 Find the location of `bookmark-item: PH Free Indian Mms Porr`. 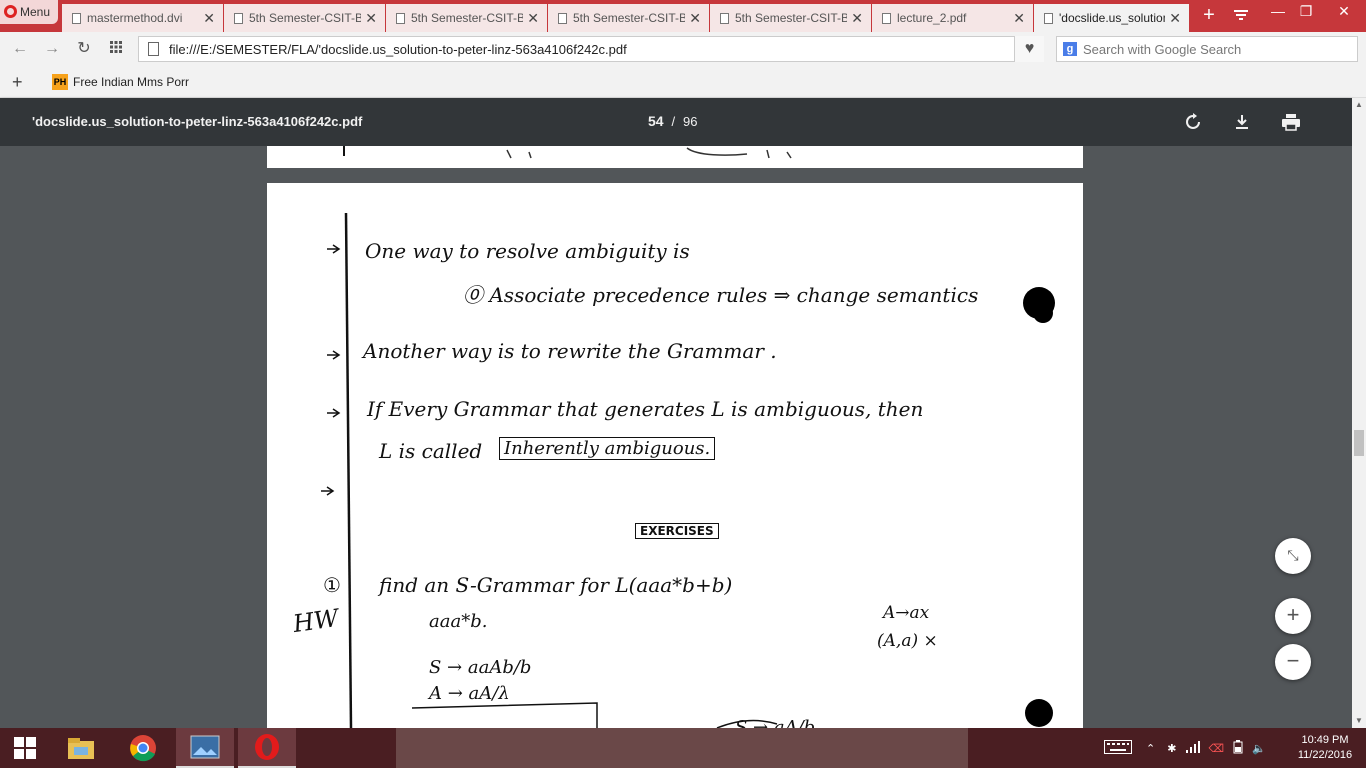

bookmark-item: PH Free Indian Mms Porr is located at coordinates (120, 82).